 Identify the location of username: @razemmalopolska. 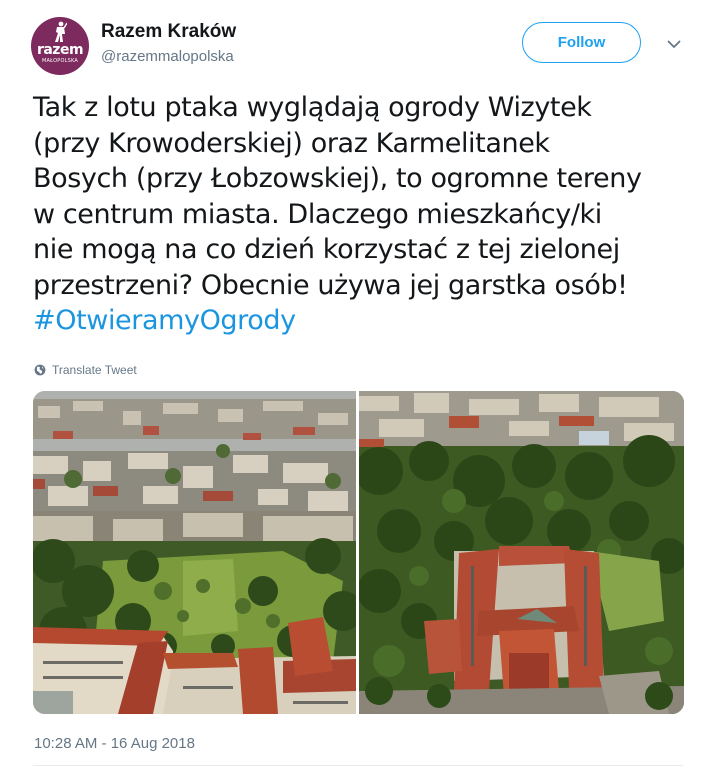
(167, 56).